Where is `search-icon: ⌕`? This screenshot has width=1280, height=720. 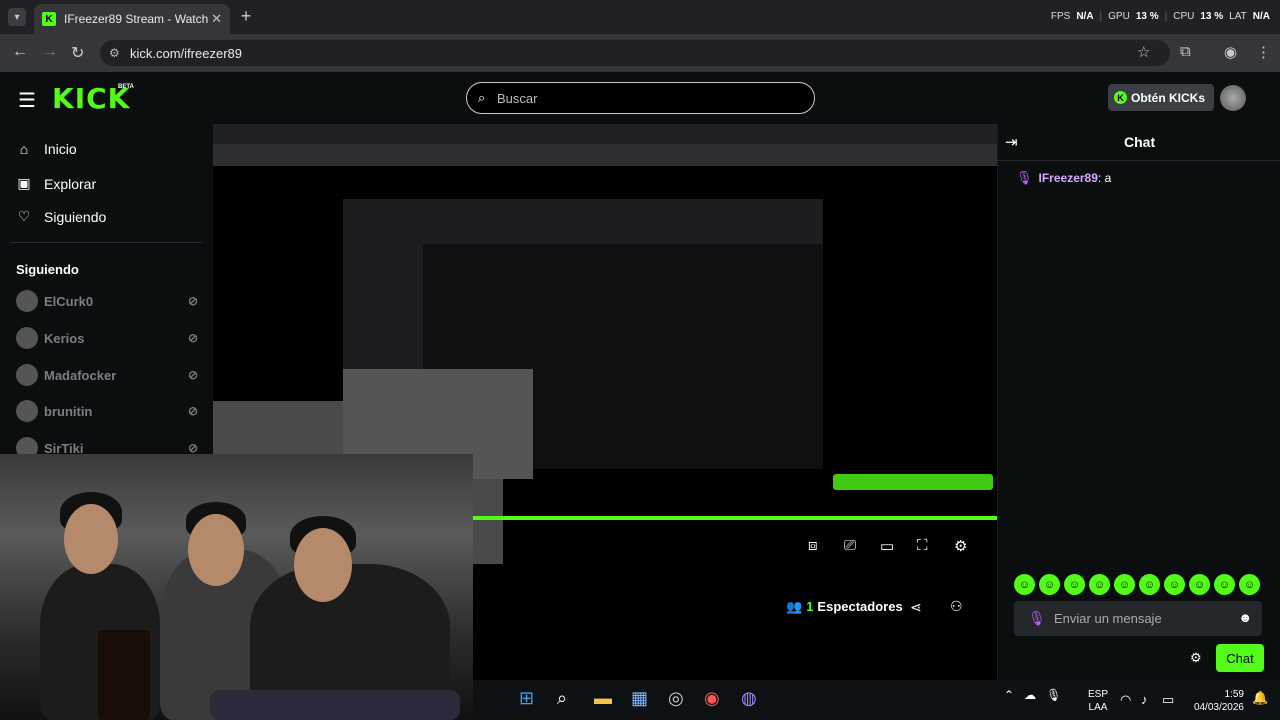 search-icon: ⌕ is located at coordinates (482, 97).